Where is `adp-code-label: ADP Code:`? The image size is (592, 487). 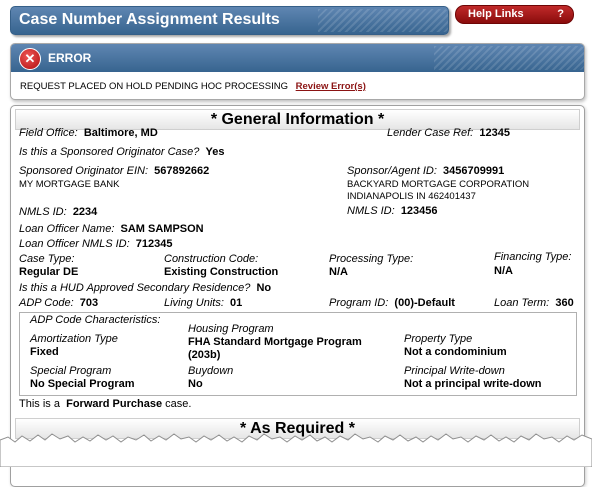
adp-code-label: ADP Code: is located at coordinates (46, 303).